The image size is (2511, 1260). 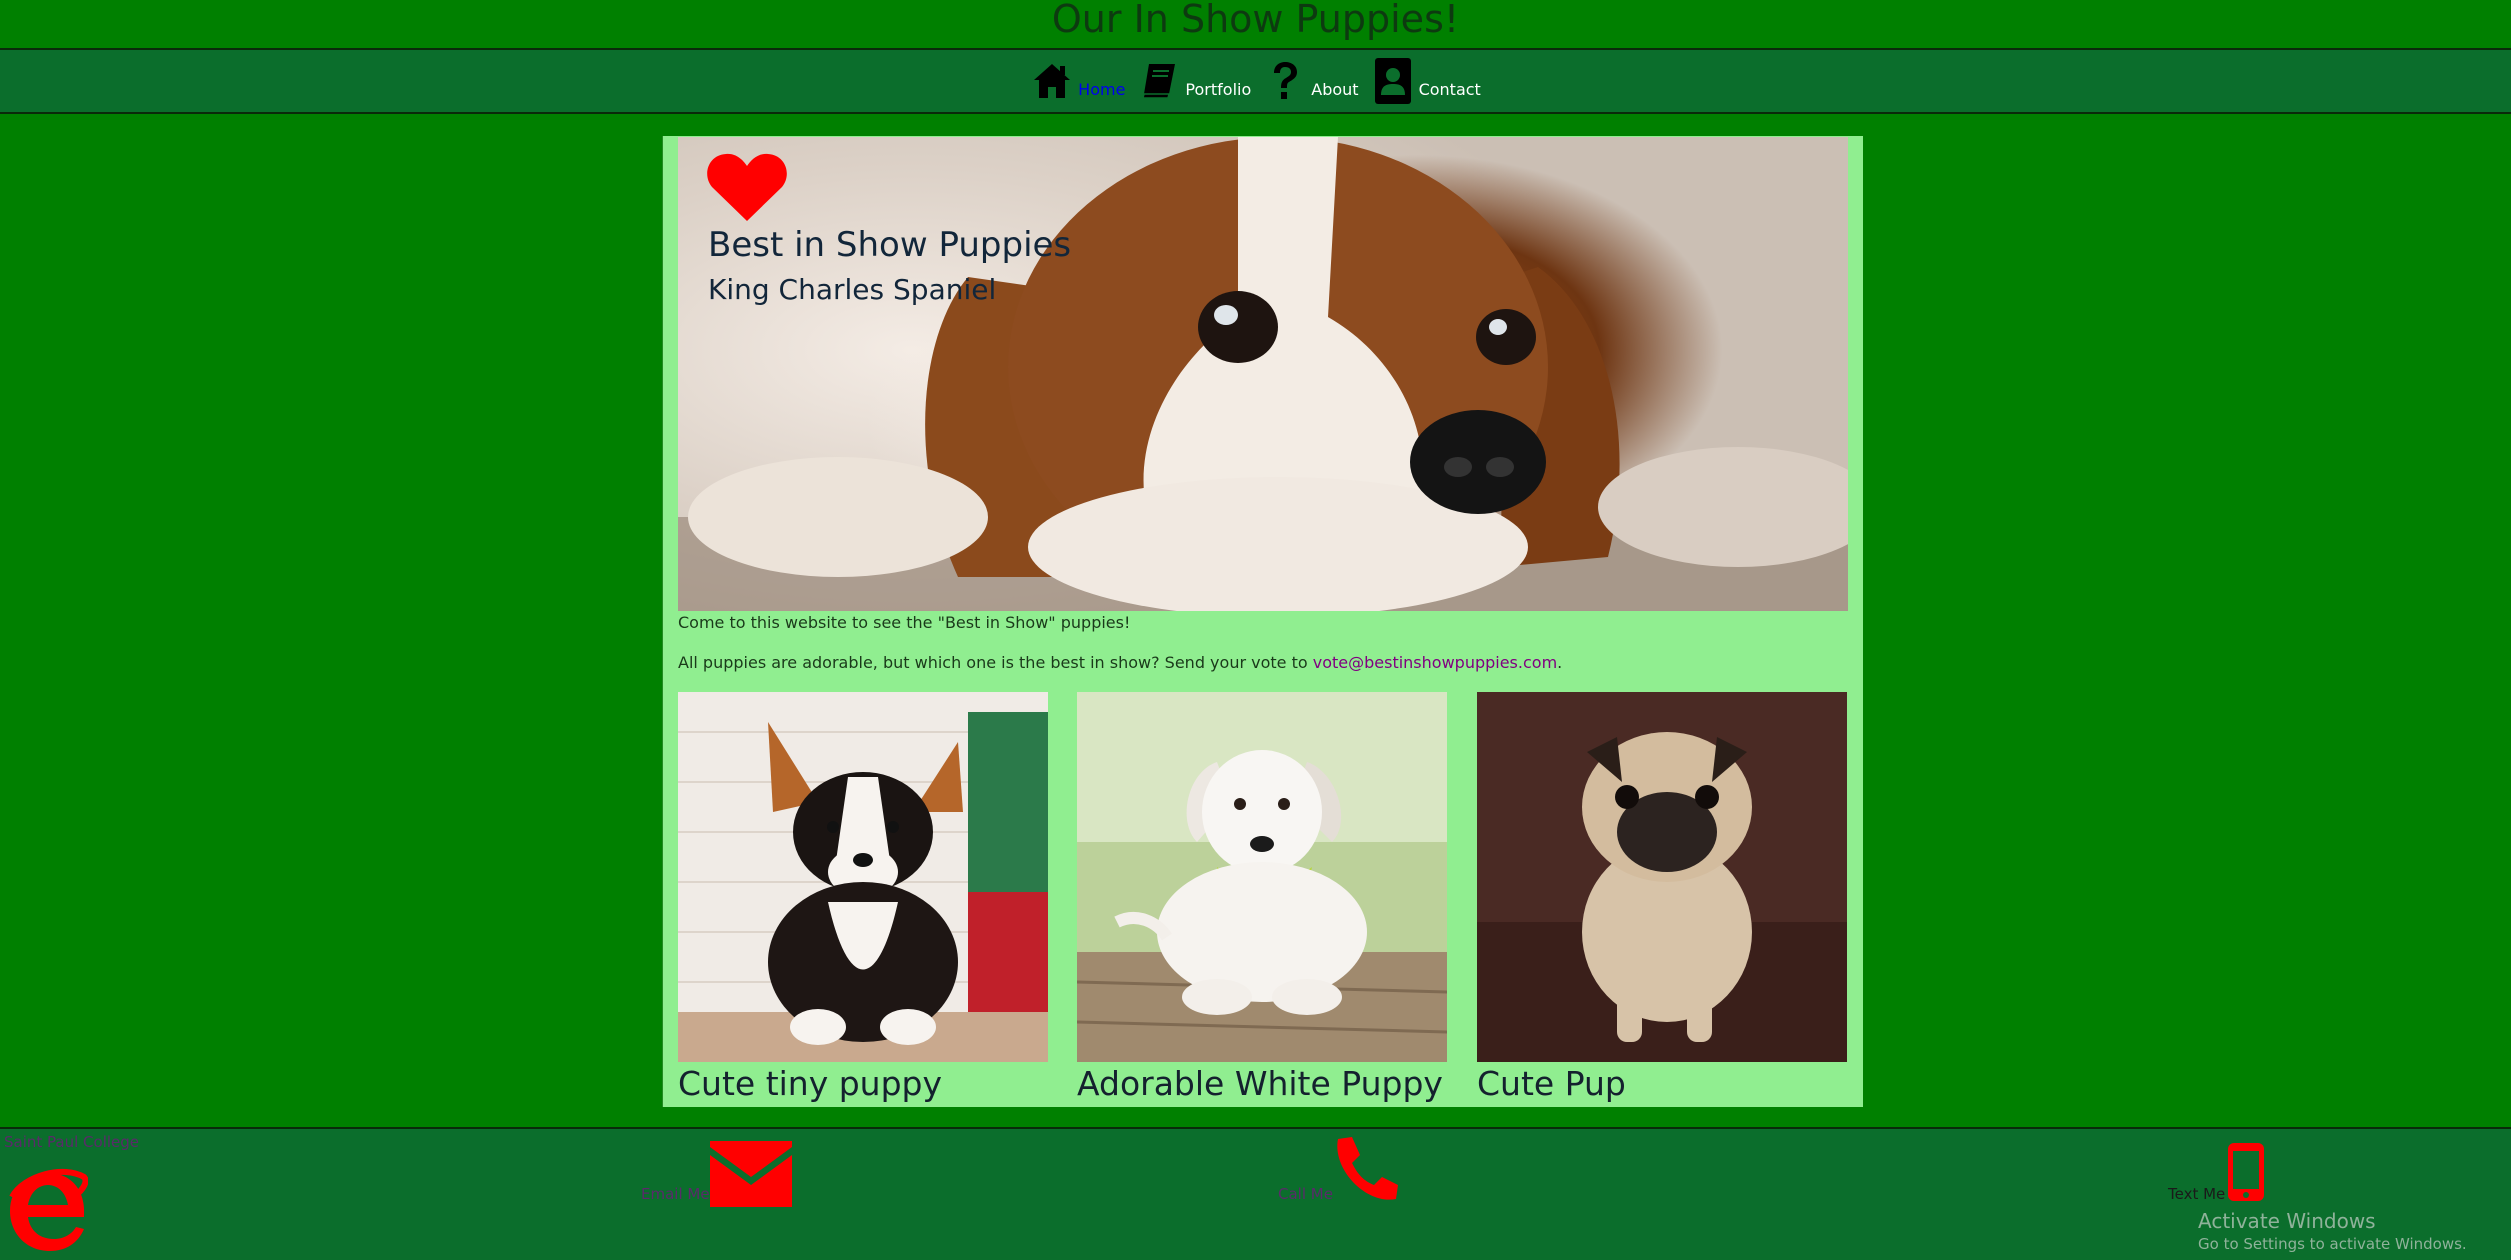 I want to click on question-icon, so click(x=1285, y=81).